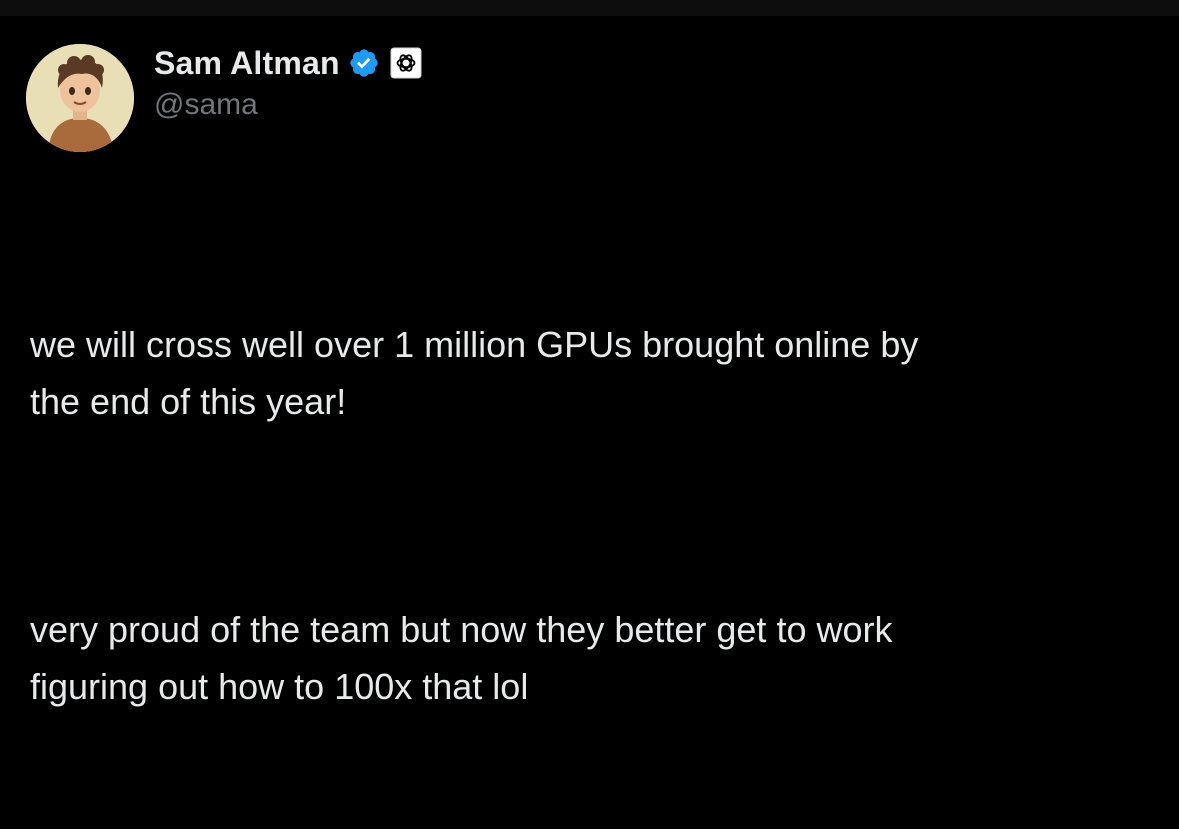  I want to click on top-bar, so click(589, 8).